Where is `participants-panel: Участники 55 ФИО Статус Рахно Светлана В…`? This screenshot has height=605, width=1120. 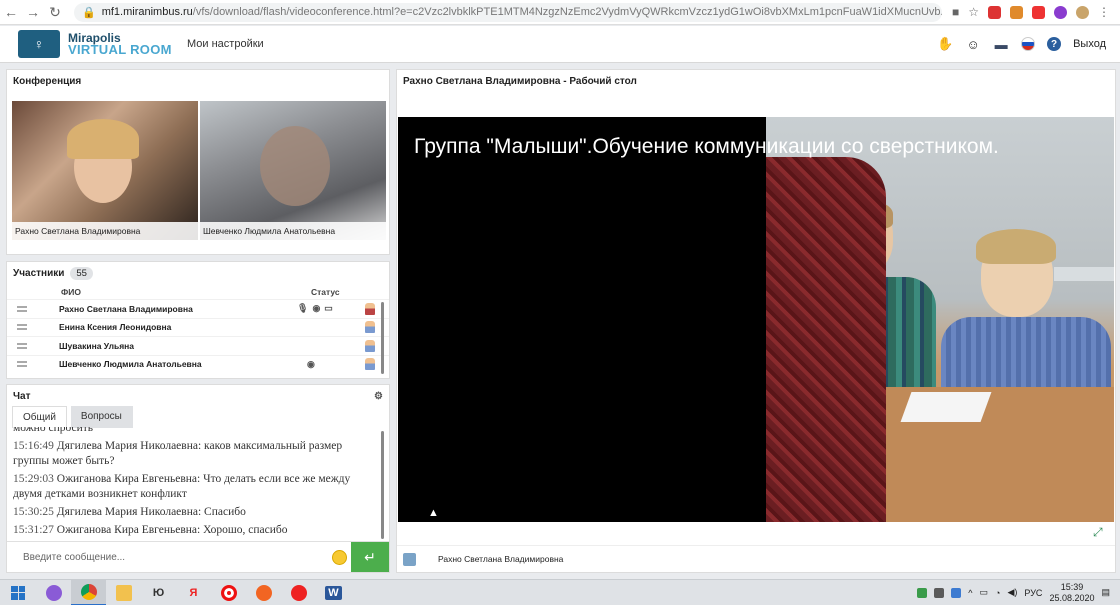 participants-panel: Участники 55 ФИО Статус Рахно Светлана В… is located at coordinates (198, 320).